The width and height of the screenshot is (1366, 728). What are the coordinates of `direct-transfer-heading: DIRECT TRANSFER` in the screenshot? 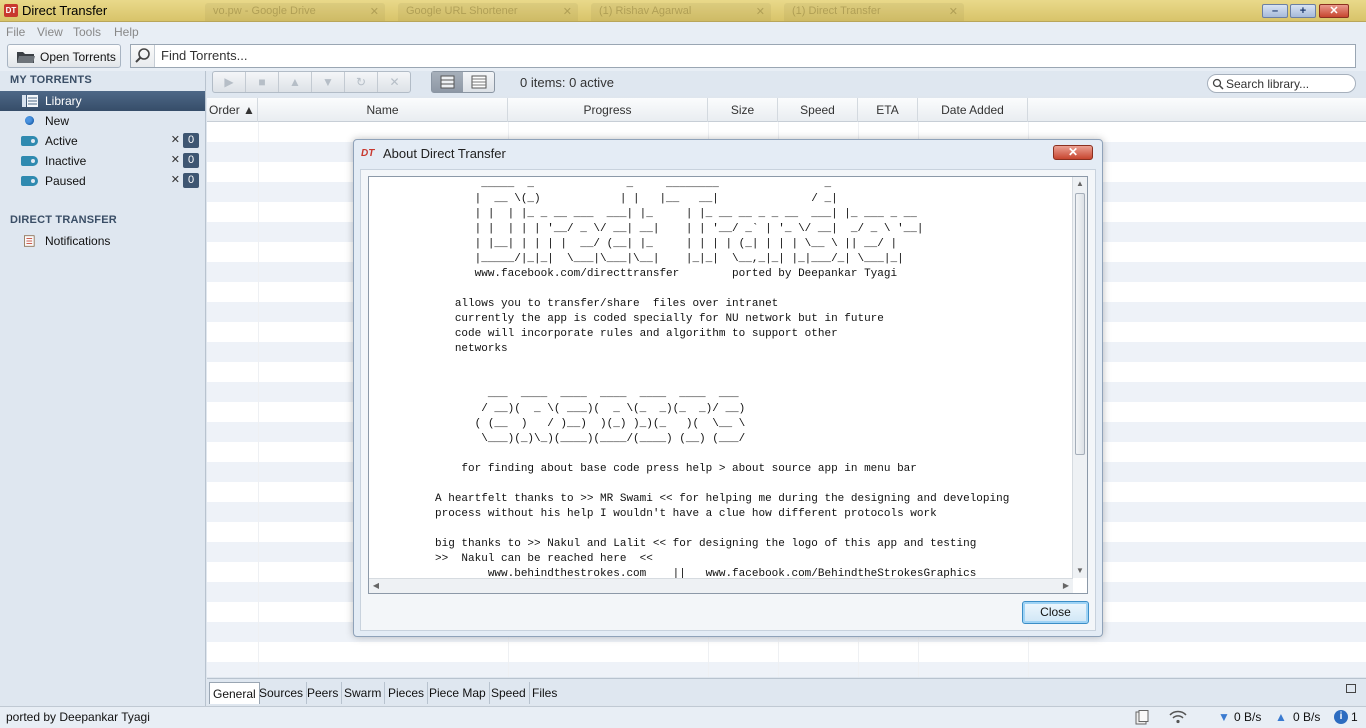 It's located at (63, 220).